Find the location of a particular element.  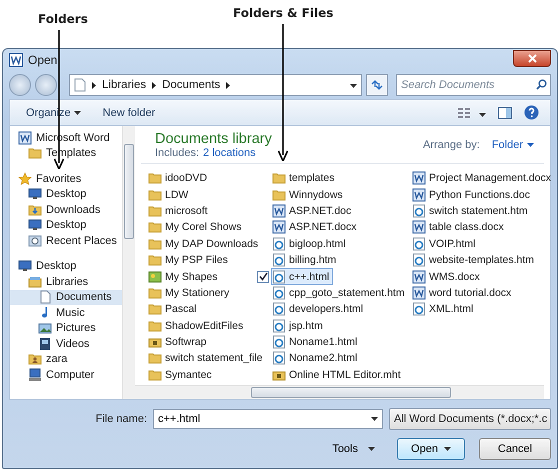

file-item: switch statement.htm is located at coordinates (471, 211).